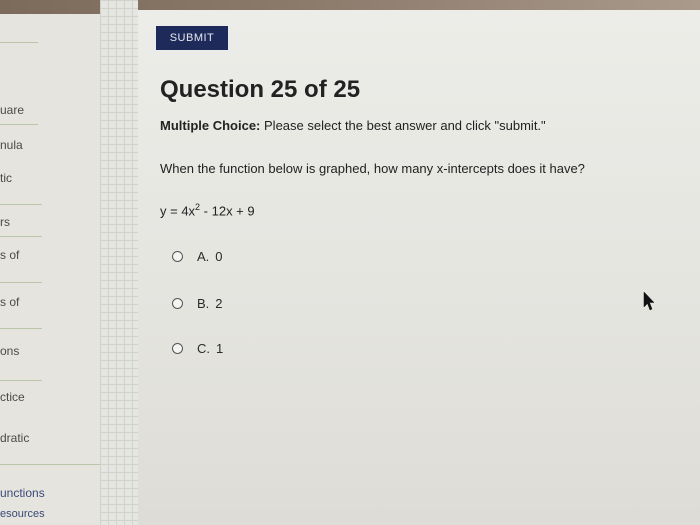  What do you see at coordinates (219, 303) in the screenshot?
I see `choice-value: 2` at bounding box center [219, 303].